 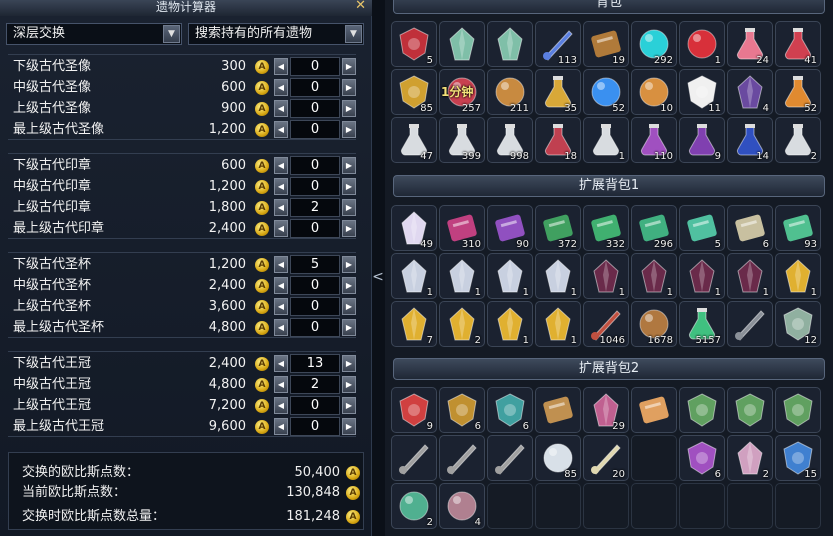 What do you see at coordinates (798, 92) in the screenshot?
I see `inventory-slot: 52` at bounding box center [798, 92].